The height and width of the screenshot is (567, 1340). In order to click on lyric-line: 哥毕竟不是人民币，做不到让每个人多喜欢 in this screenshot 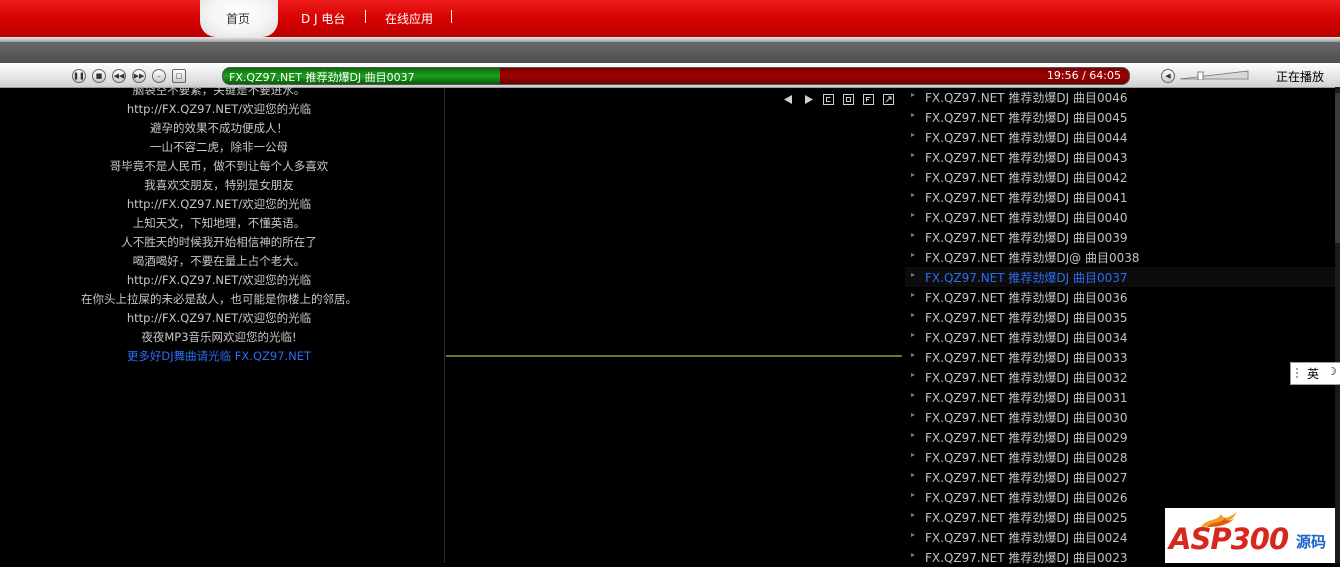, I will do `click(219, 166)`.